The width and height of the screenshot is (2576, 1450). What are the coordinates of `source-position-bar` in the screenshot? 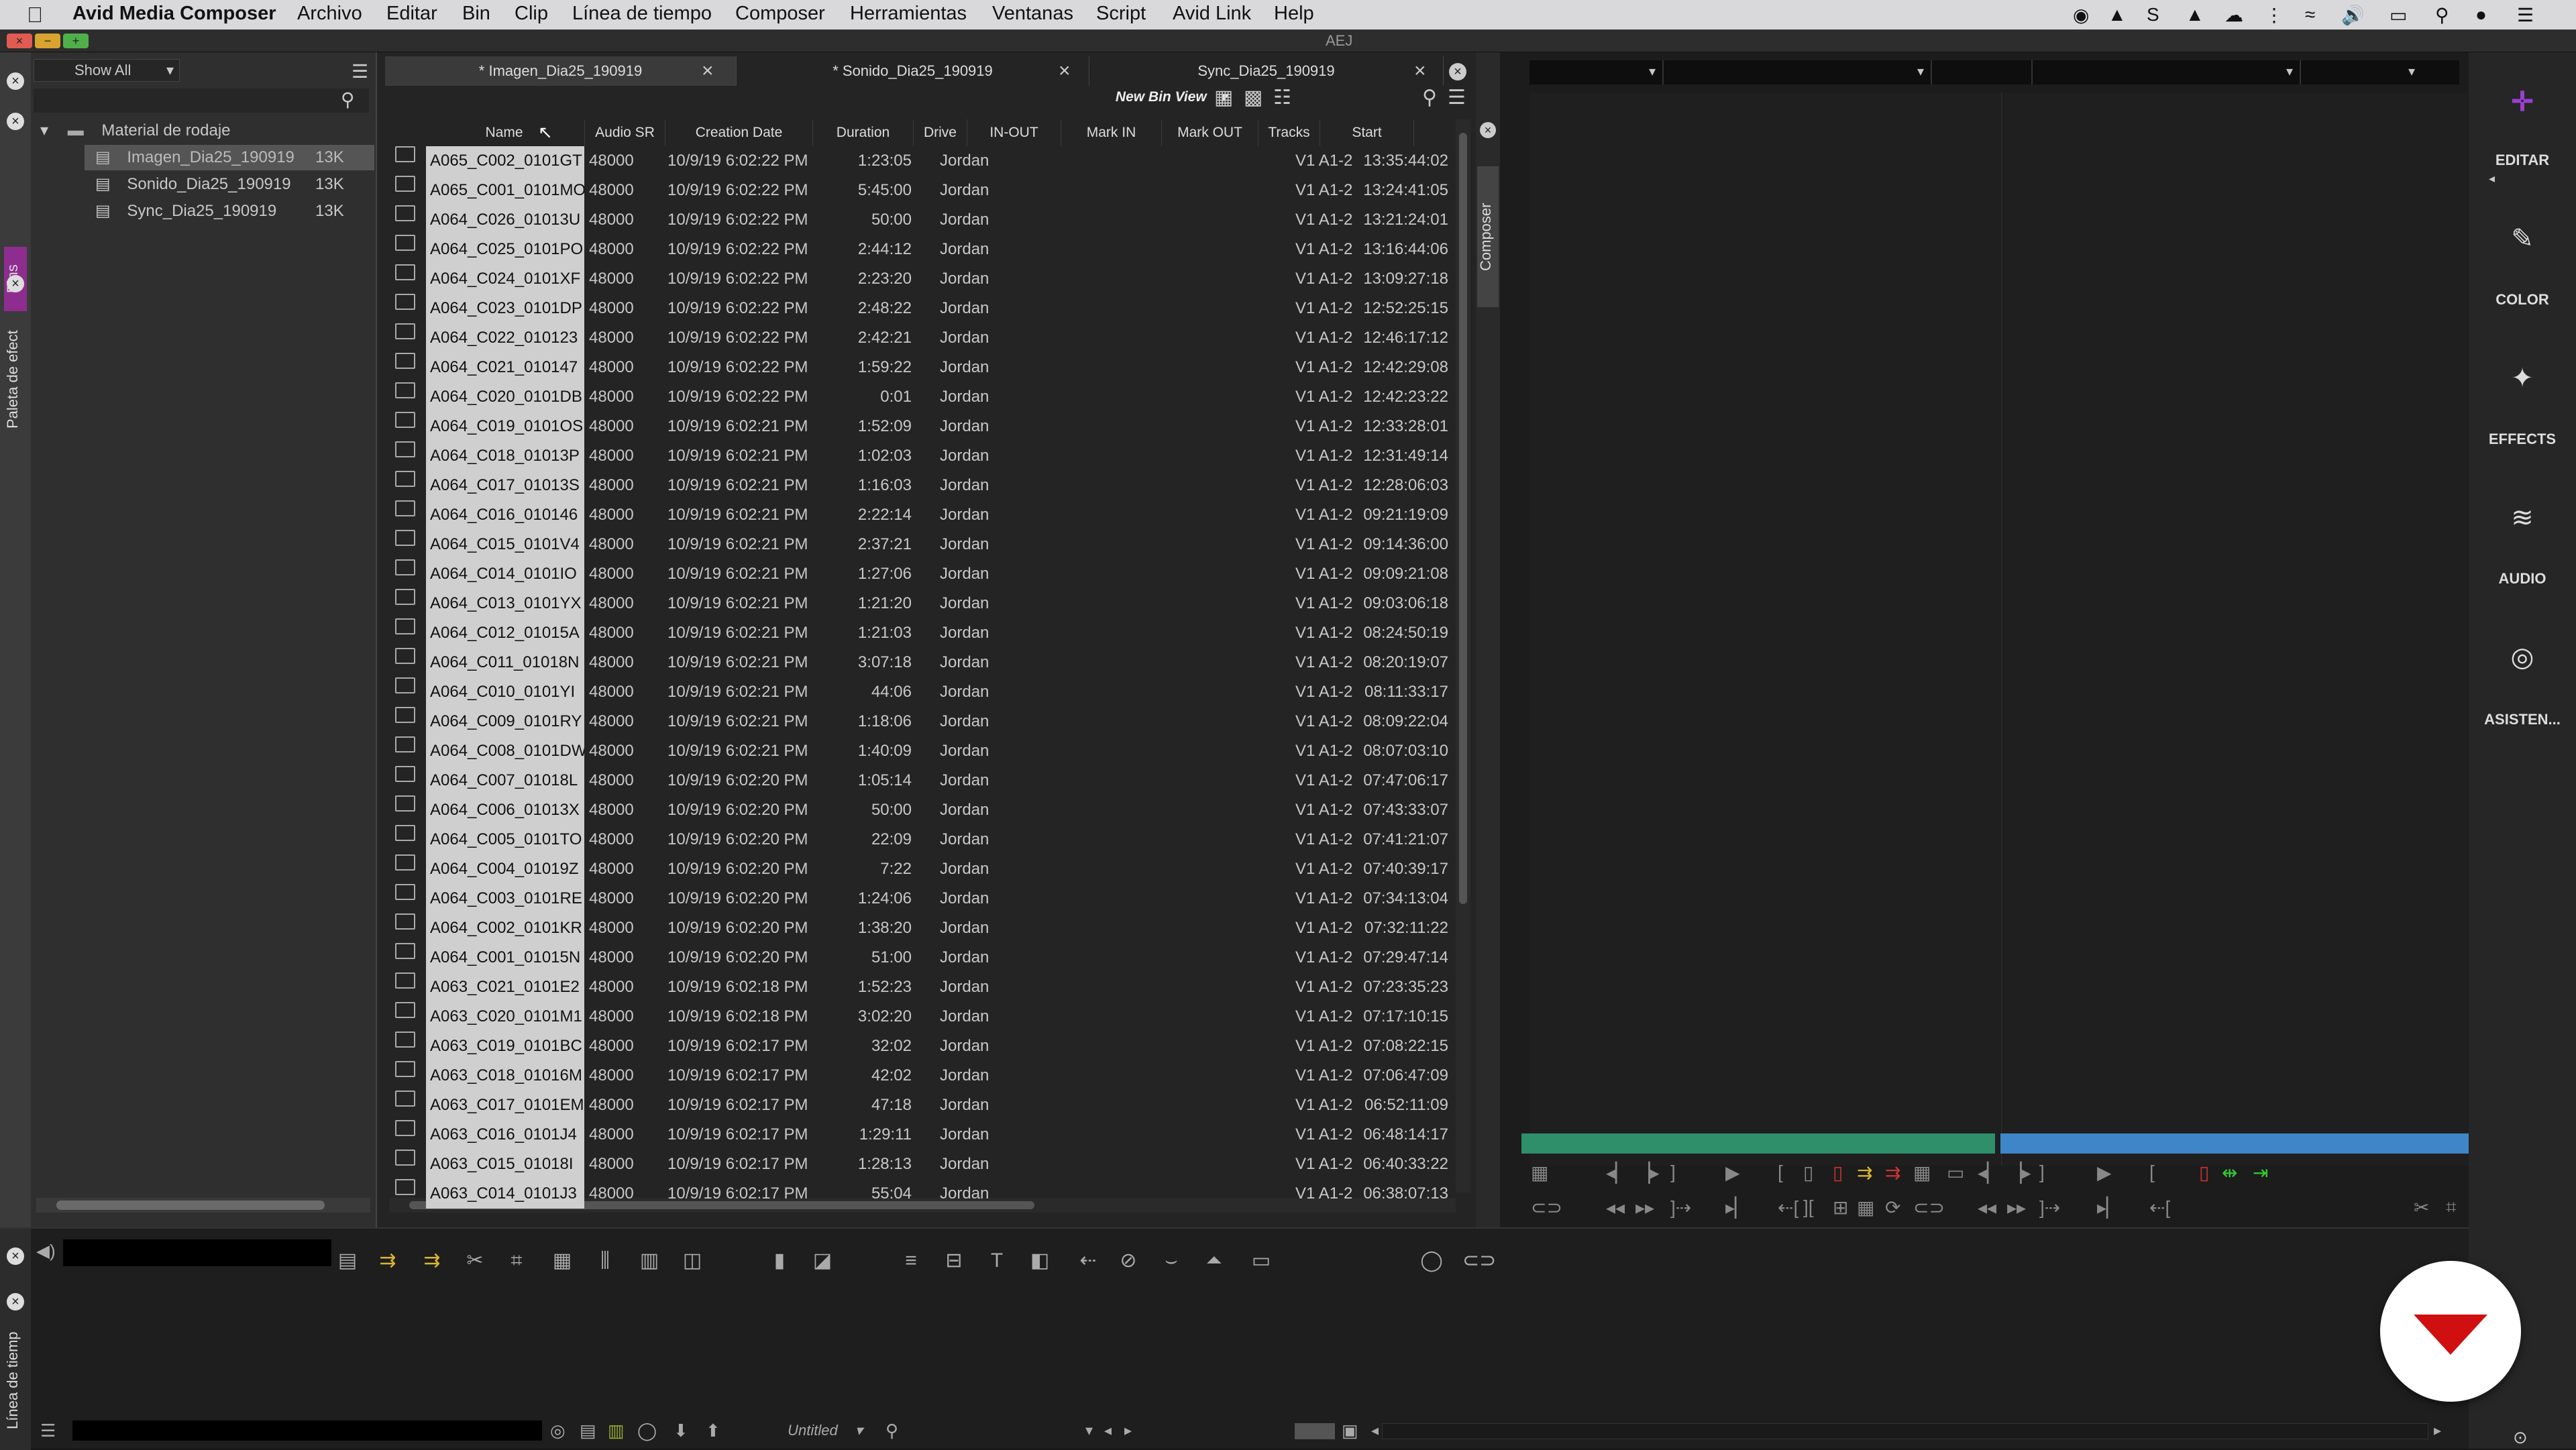 It's located at (1758, 1143).